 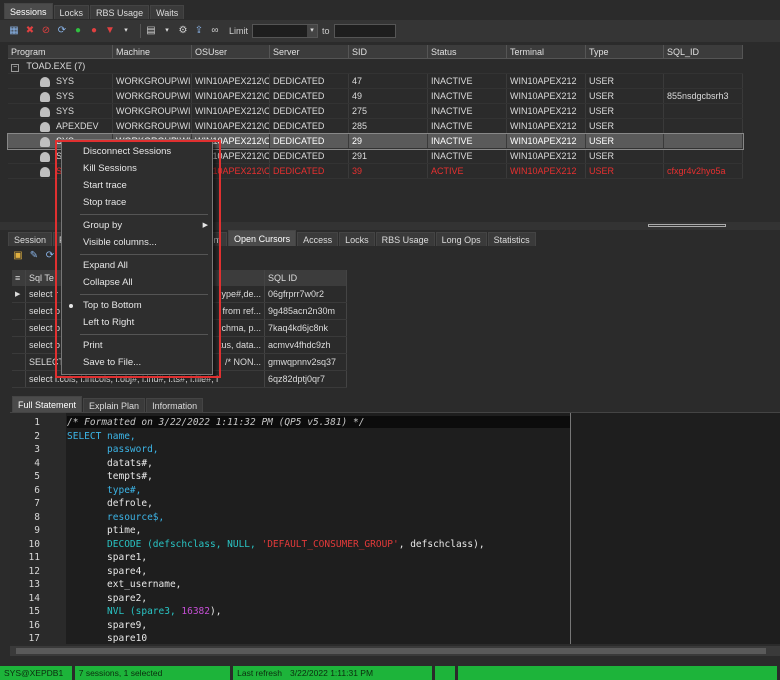 I want to click on menu-print: Print, so click(x=137, y=346).